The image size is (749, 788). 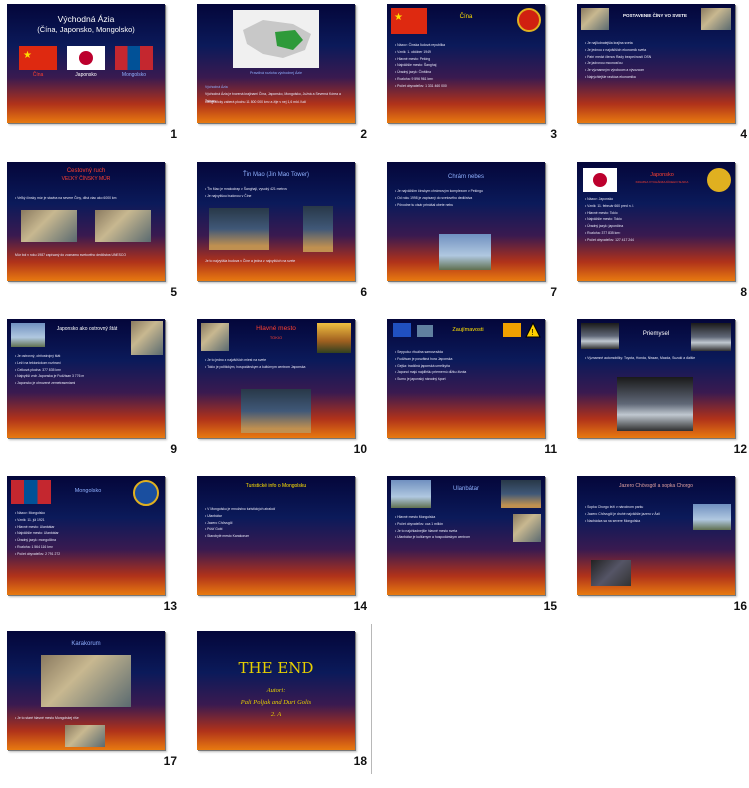 I want to click on slide-number: 3, so click(x=553, y=134).